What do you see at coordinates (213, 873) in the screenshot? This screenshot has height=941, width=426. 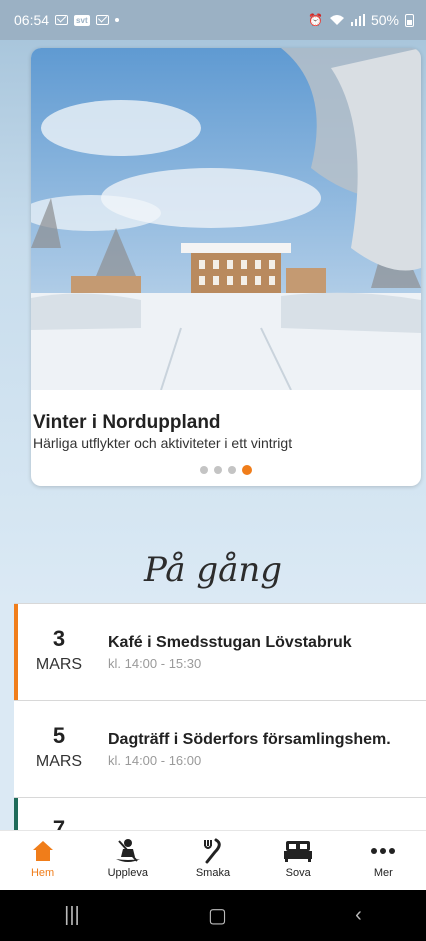 I see `tab-label: Smaka` at bounding box center [213, 873].